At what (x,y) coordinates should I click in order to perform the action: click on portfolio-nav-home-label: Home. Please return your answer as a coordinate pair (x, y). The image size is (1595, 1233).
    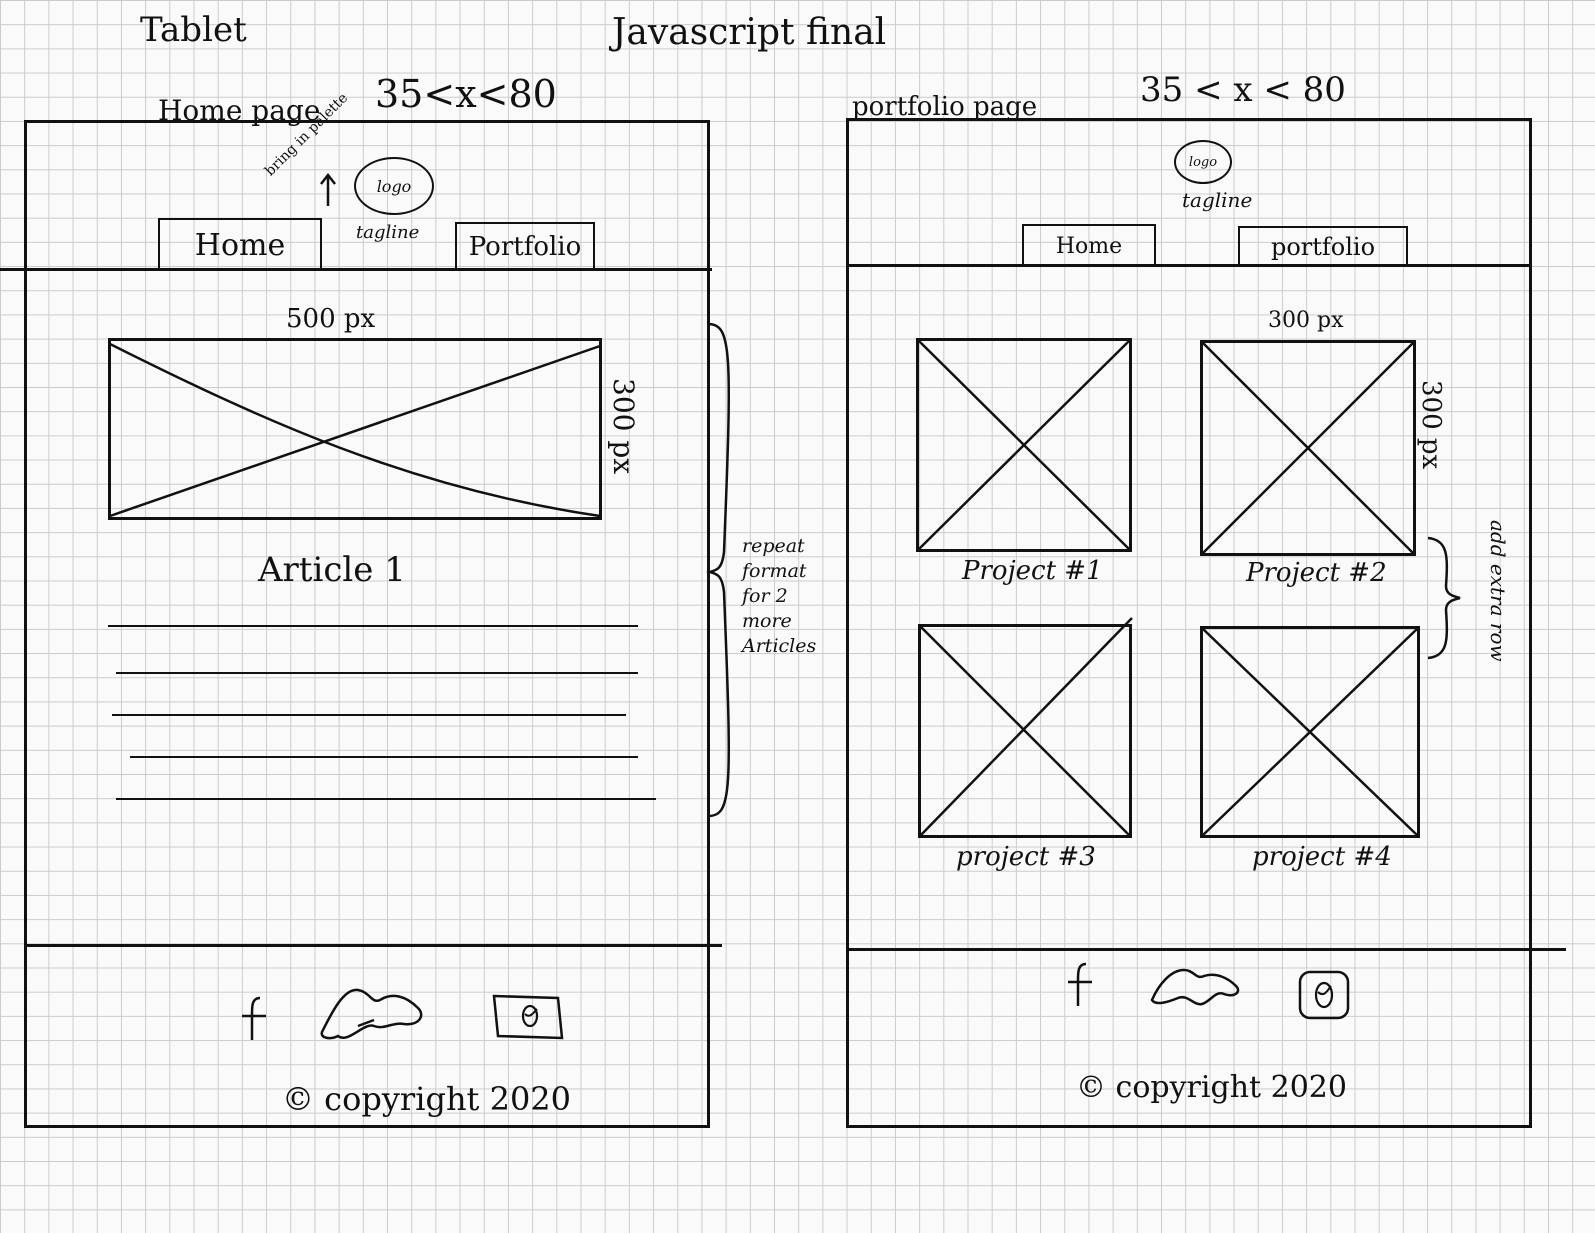
    Looking at the image, I should click on (1089, 246).